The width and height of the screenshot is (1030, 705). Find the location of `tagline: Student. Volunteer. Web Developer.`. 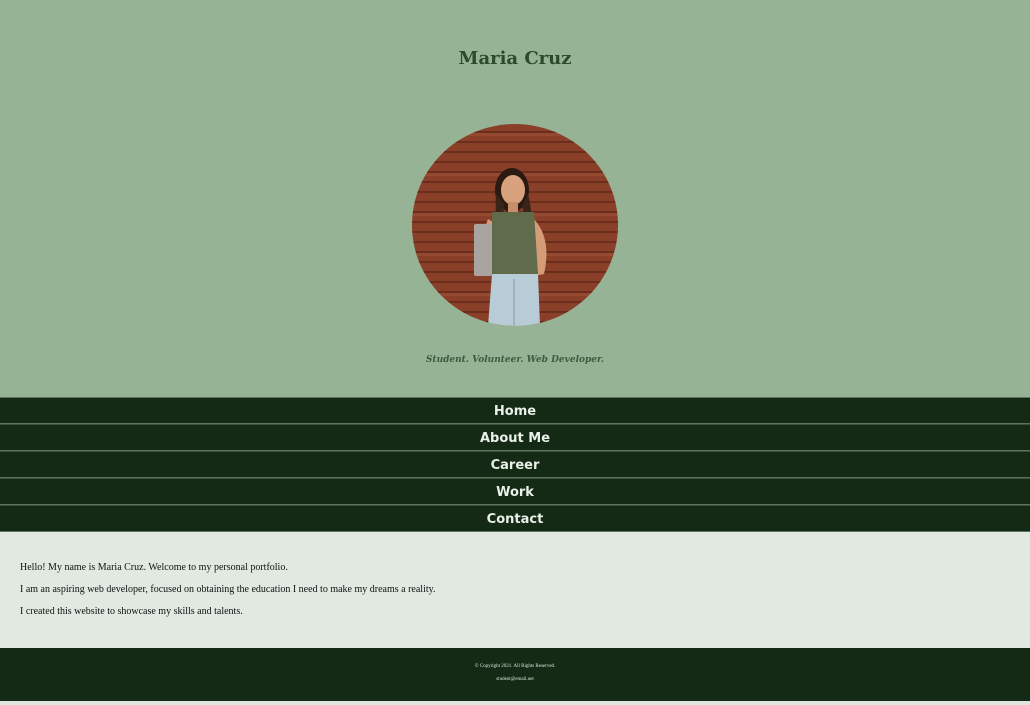

tagline: Student. Volunteer. Web Developer. is located at coordinates (515, 360).